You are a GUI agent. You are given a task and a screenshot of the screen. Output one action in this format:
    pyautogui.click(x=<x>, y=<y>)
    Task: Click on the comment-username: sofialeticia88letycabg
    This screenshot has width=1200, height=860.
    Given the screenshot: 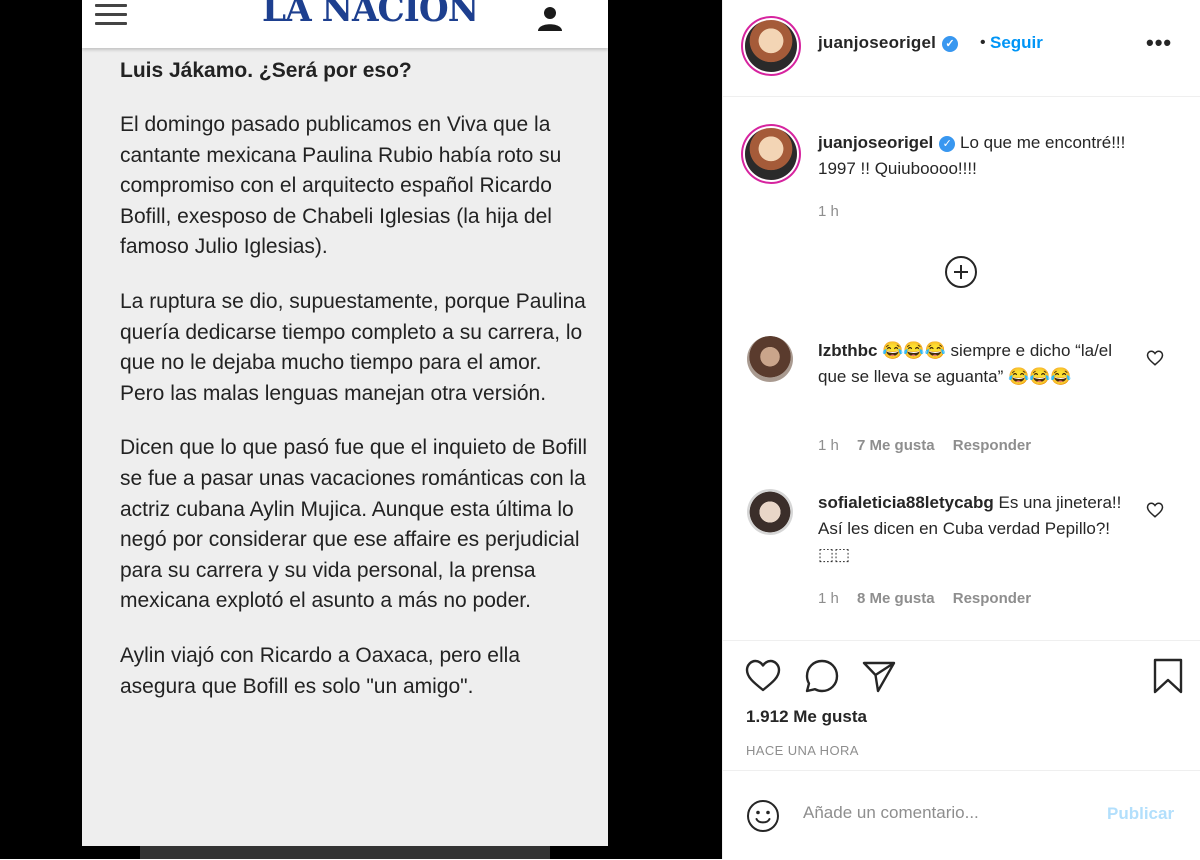 What is the action you would take?
    pyautogui.click(x=906, y=502)
    